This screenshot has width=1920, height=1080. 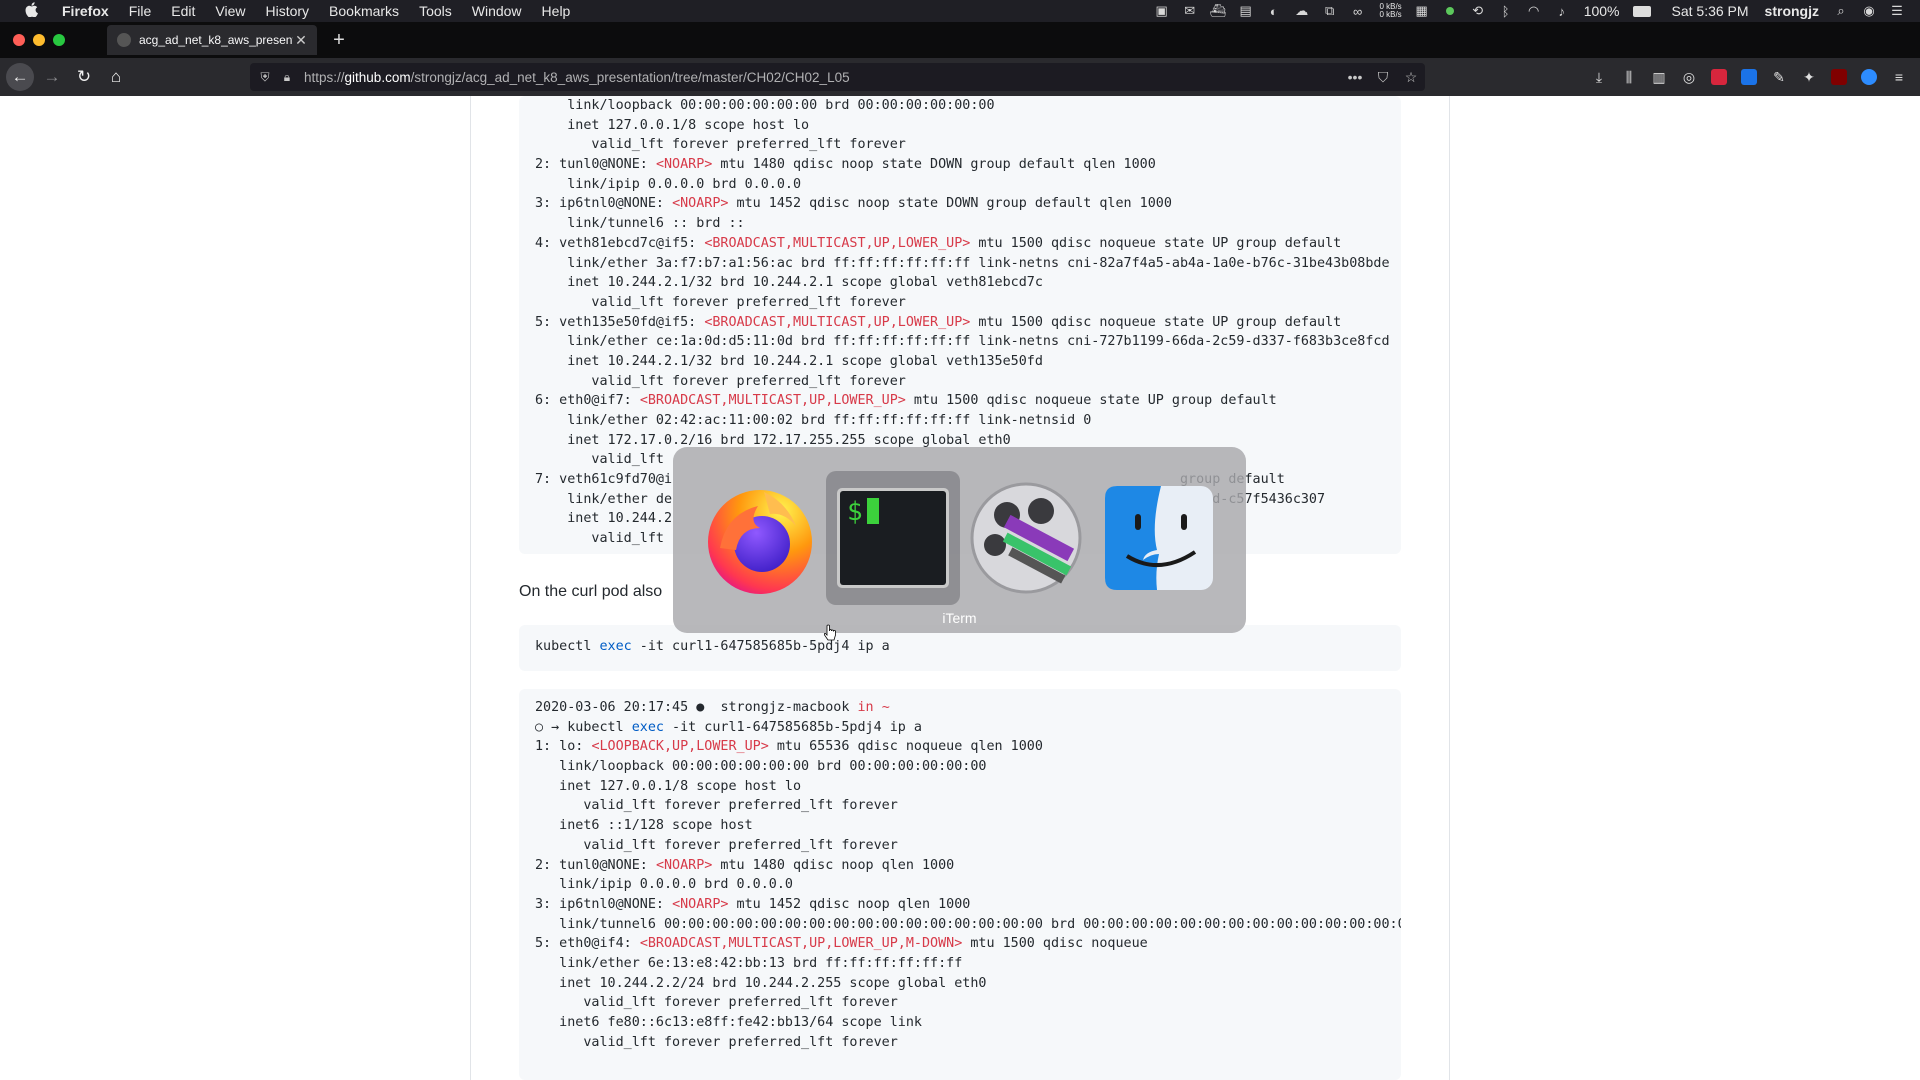 I want to click on lock-icon: 🔒︎, so click(x=287, y=77).